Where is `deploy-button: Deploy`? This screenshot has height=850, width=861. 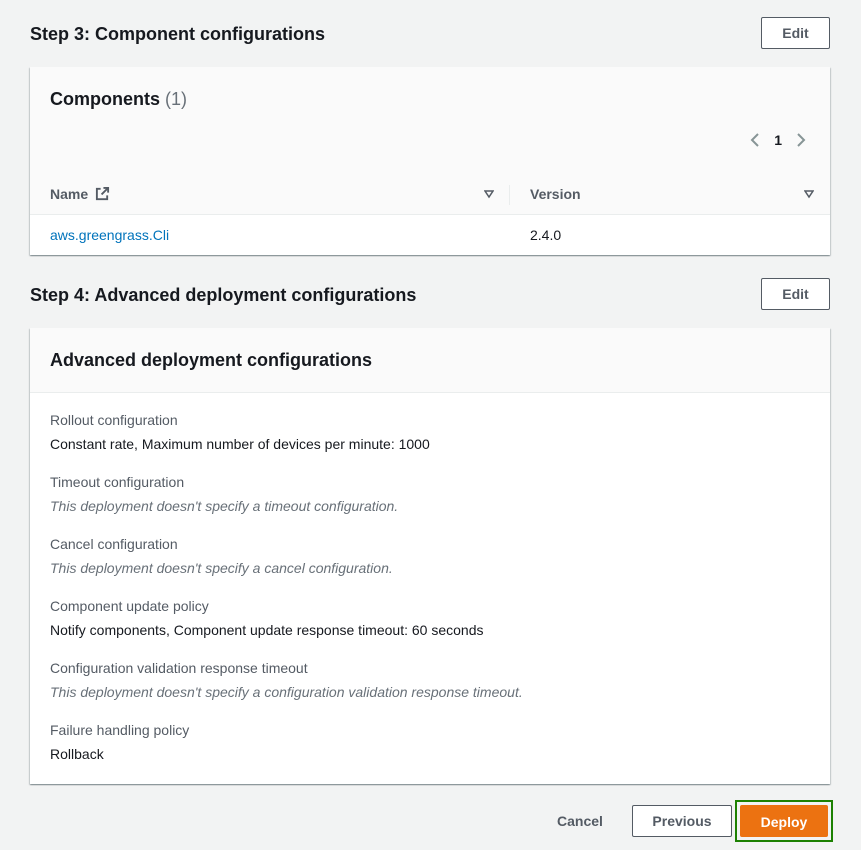 deploy-button: Deploy is located at coordinates (784, 821).